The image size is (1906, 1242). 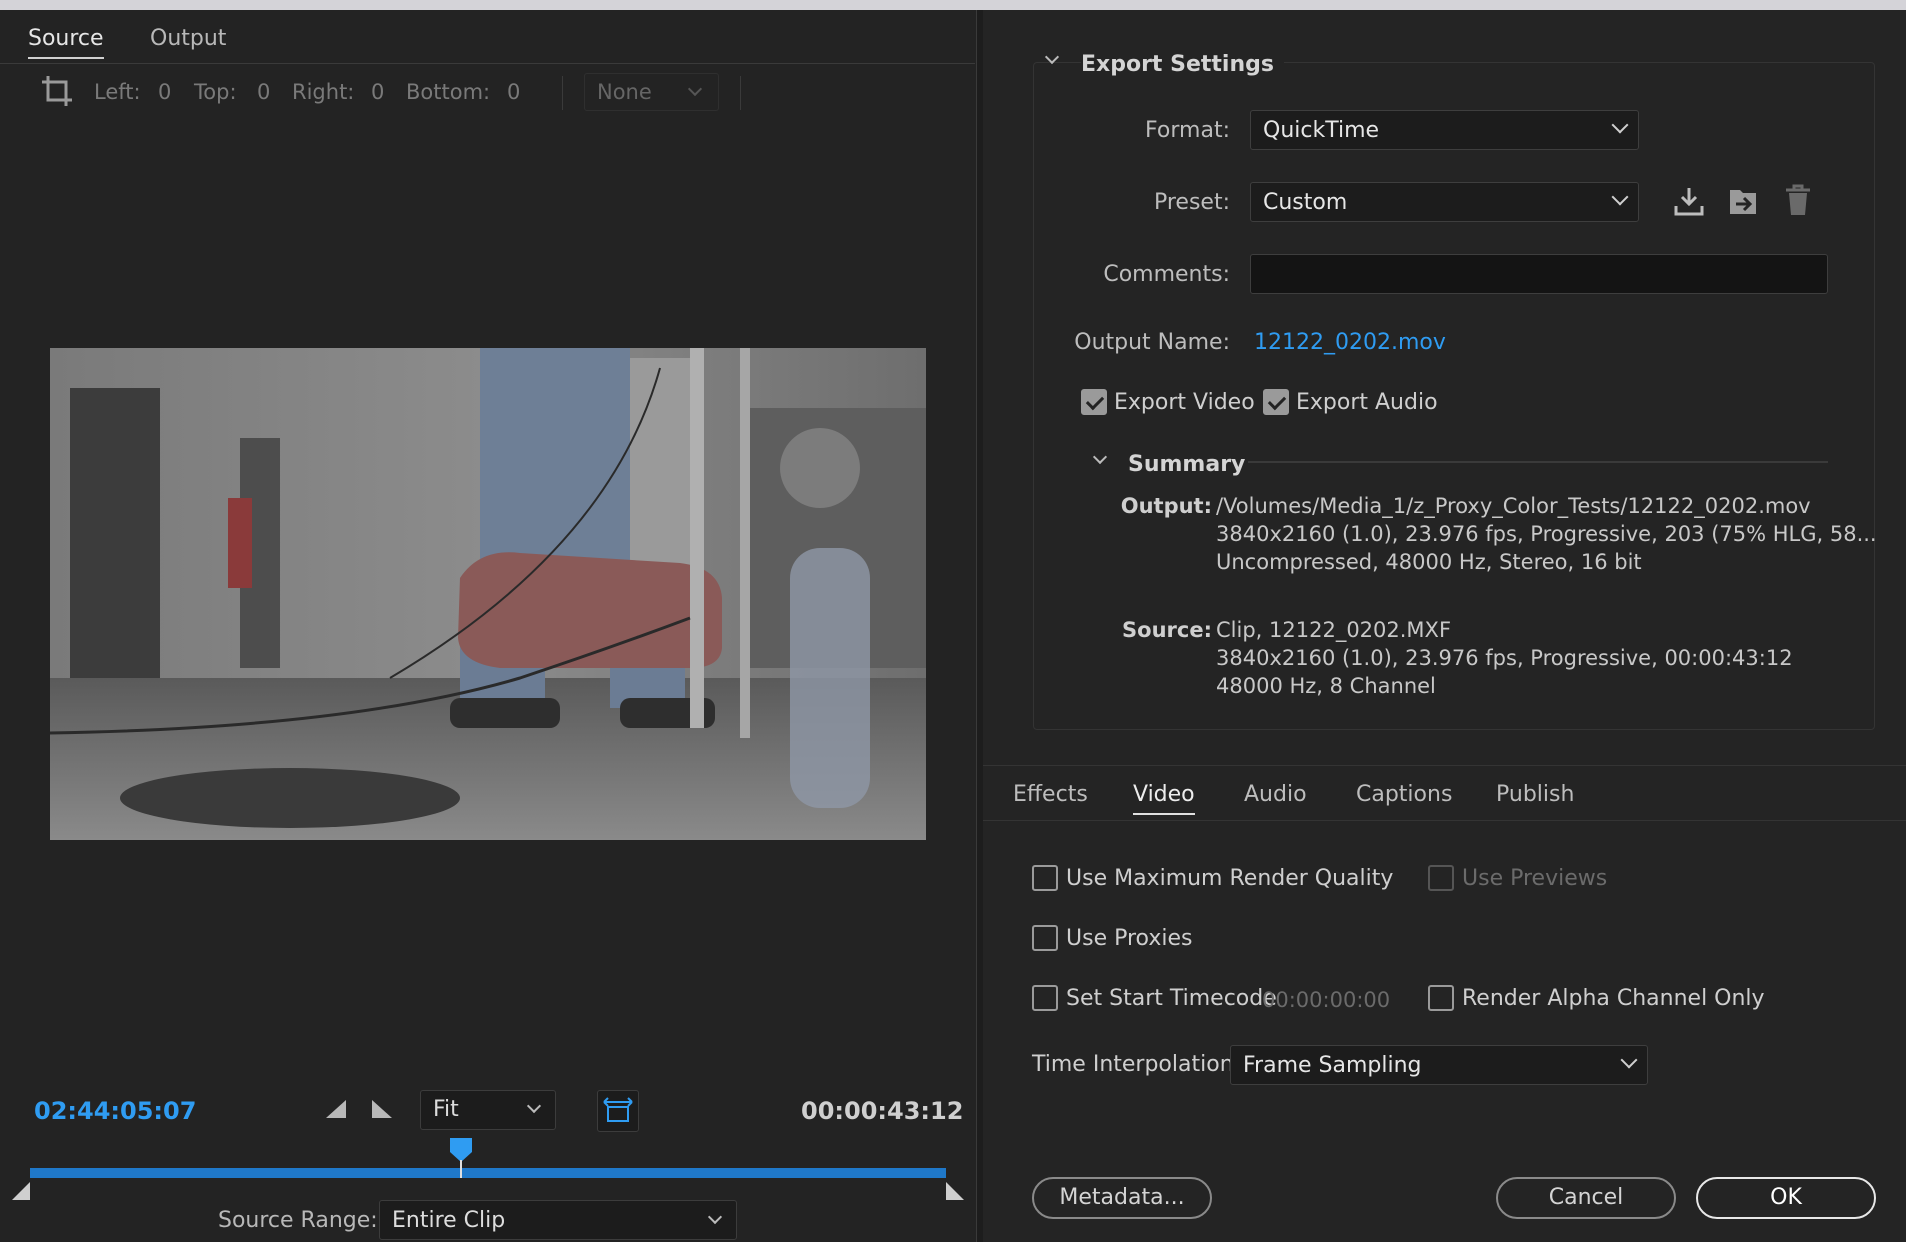 I want to click on crop-top-label: Top:, so click(x=215, y=92).